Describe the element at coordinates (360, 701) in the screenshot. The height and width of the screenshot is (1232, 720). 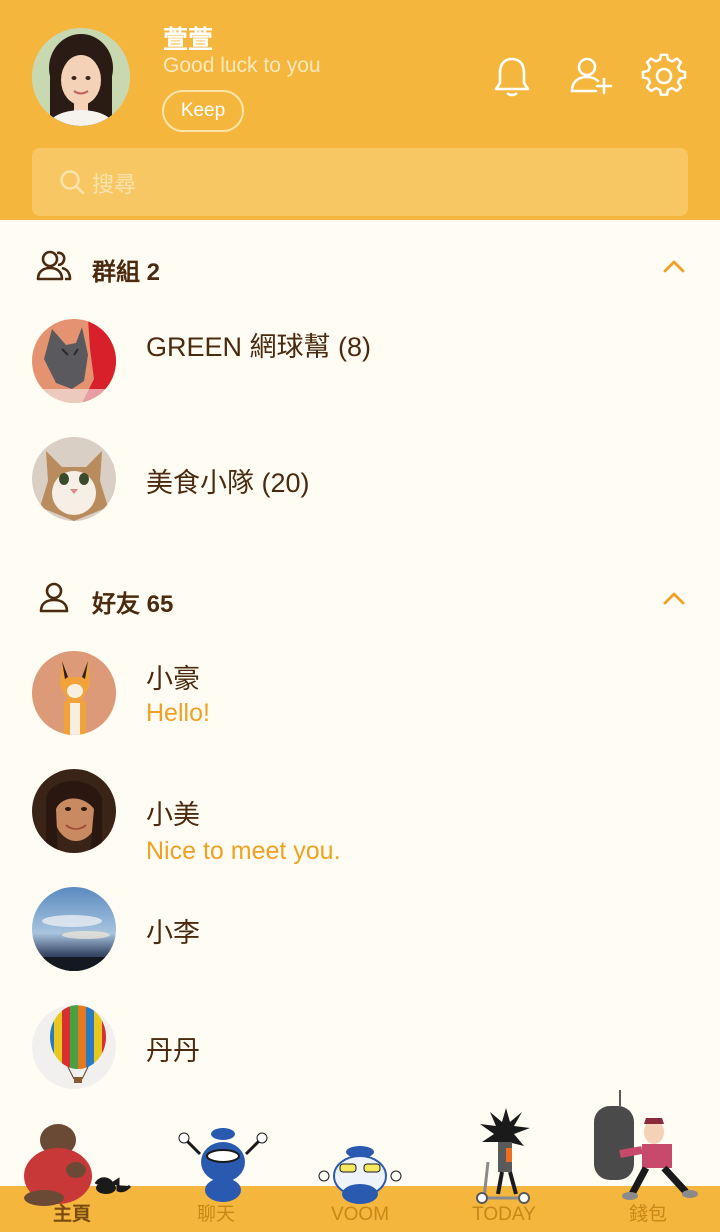
I see `friend-list-item: 小豪 Hello!` at that location.